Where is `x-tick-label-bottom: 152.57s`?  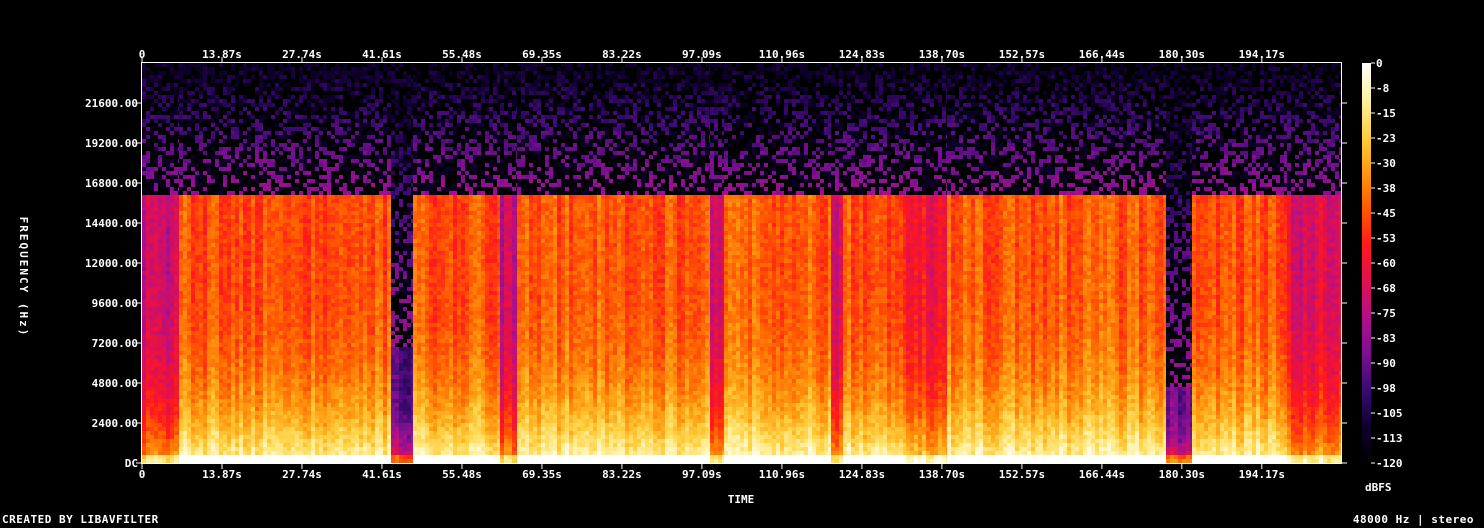 x-tick-label-bottom: 152.57s is located at coordinates (1022, 474).